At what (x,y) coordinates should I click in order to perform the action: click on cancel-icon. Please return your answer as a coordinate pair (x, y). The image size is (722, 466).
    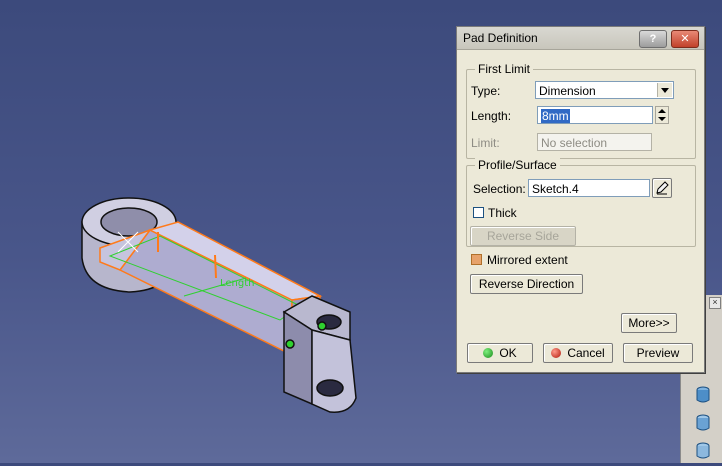
    Looking at the image, I should click on (556, 353).